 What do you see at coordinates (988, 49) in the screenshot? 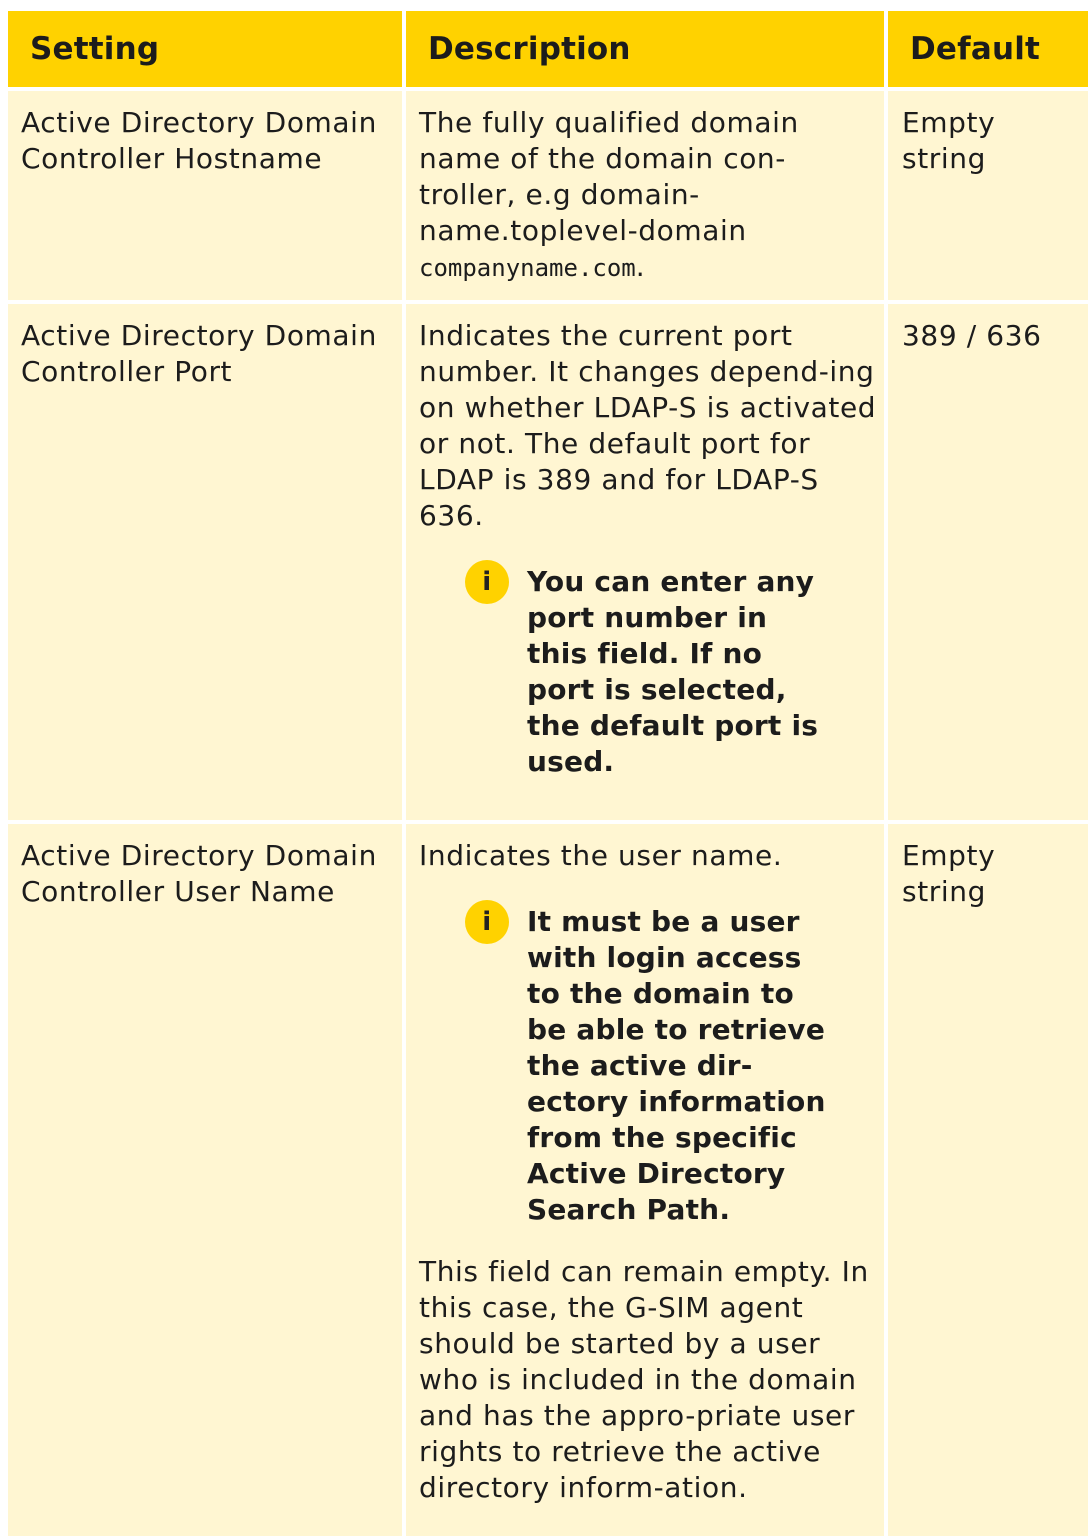
I see `column-header-default: Default` at bounding box center [988, 49].